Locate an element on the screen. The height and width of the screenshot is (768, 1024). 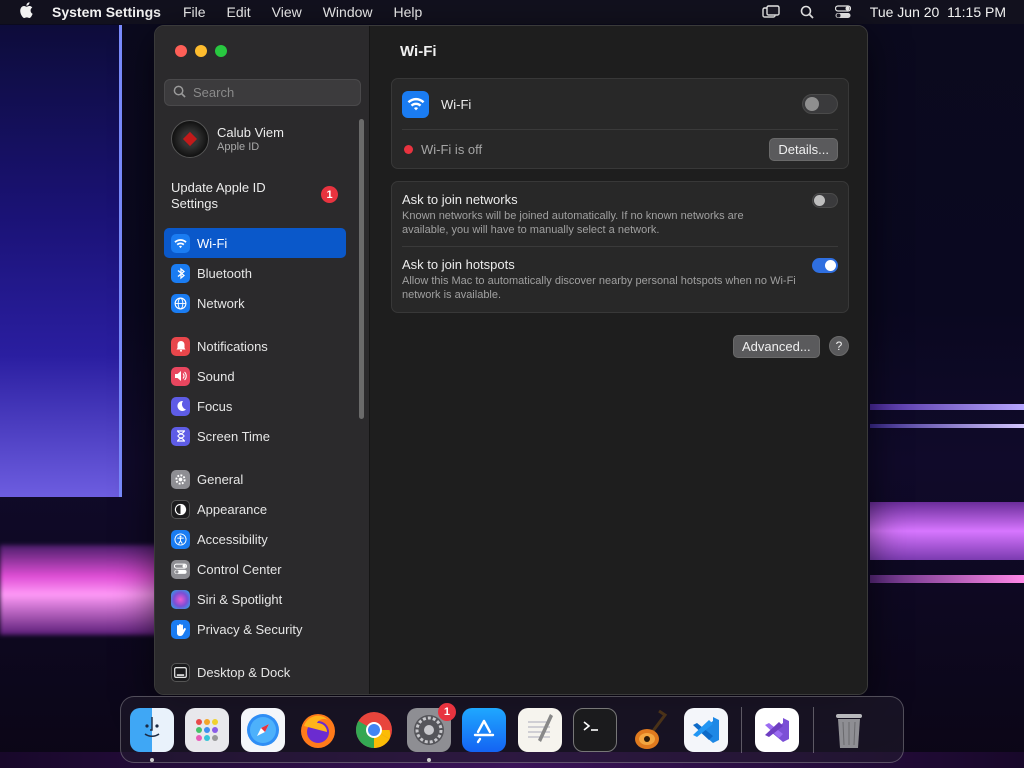
sidebar-item-network: Network is located at coordinates (255, 303).